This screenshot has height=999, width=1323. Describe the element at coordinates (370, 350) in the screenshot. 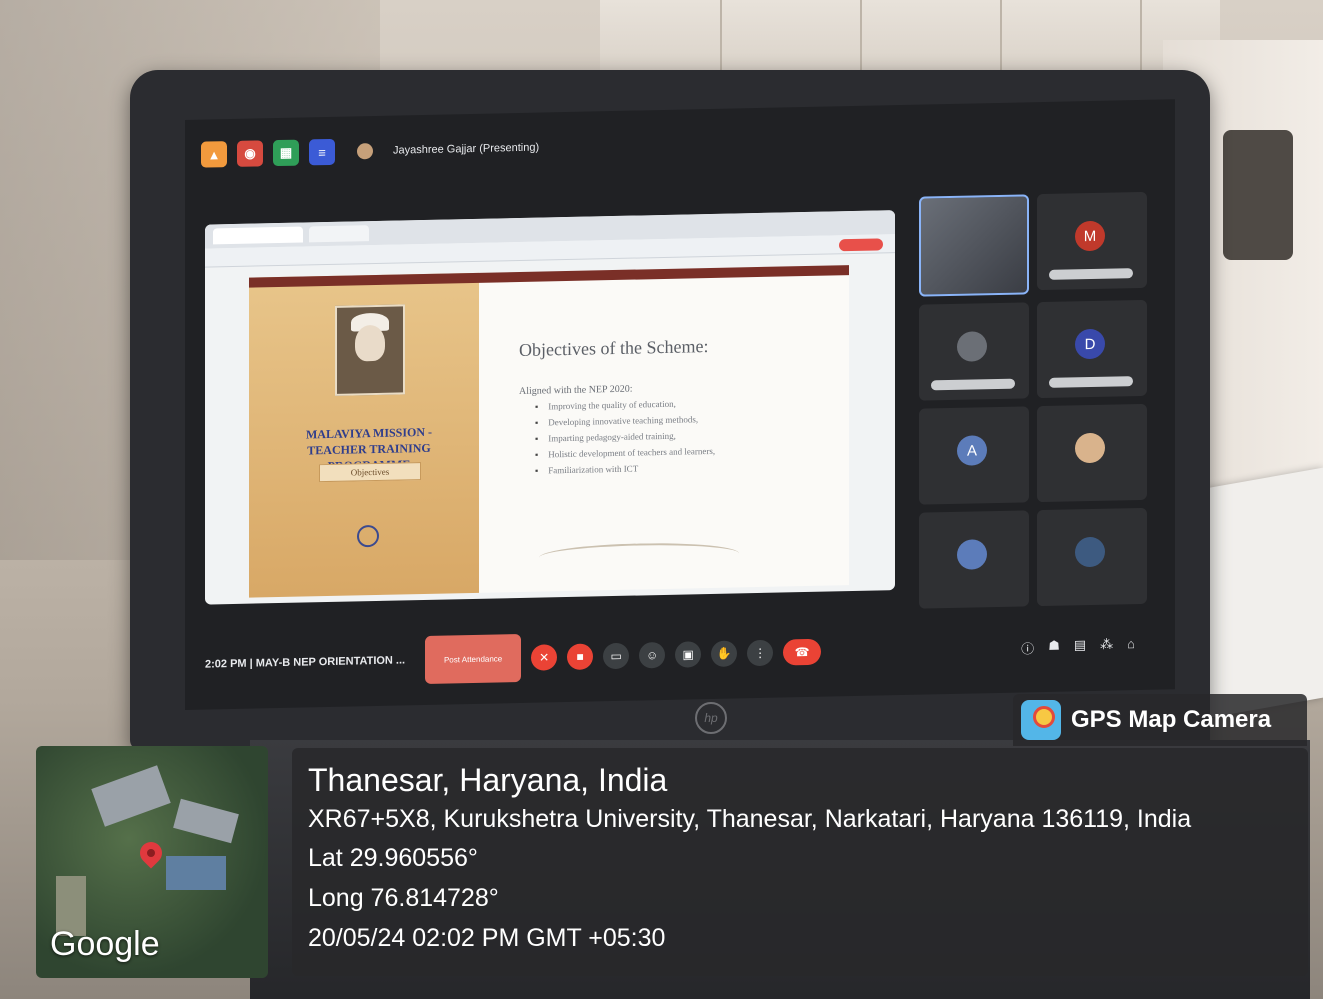

I see `portrait-image` at that location.